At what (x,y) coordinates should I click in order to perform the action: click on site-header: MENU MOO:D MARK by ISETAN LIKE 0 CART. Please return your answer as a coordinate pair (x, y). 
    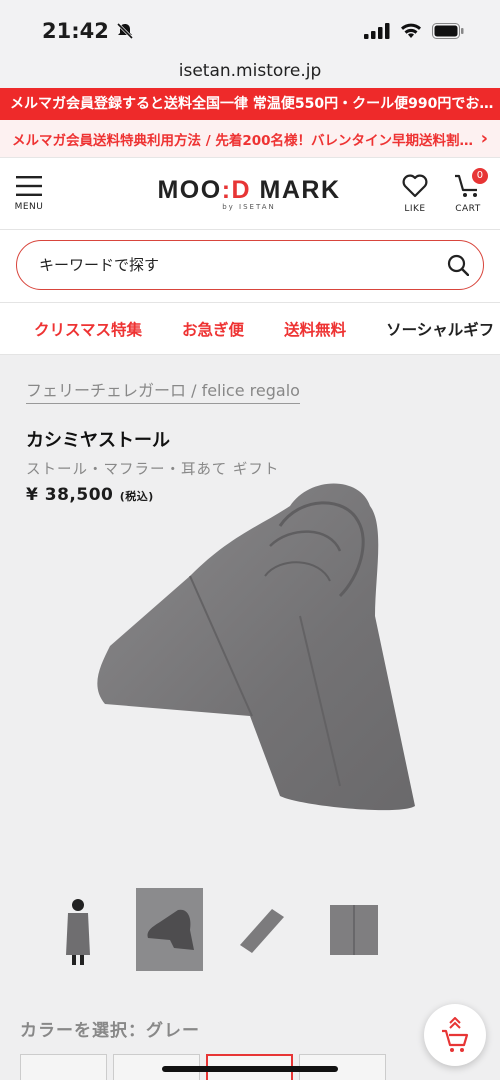
    Looking at the image, I should click on (250, 194).